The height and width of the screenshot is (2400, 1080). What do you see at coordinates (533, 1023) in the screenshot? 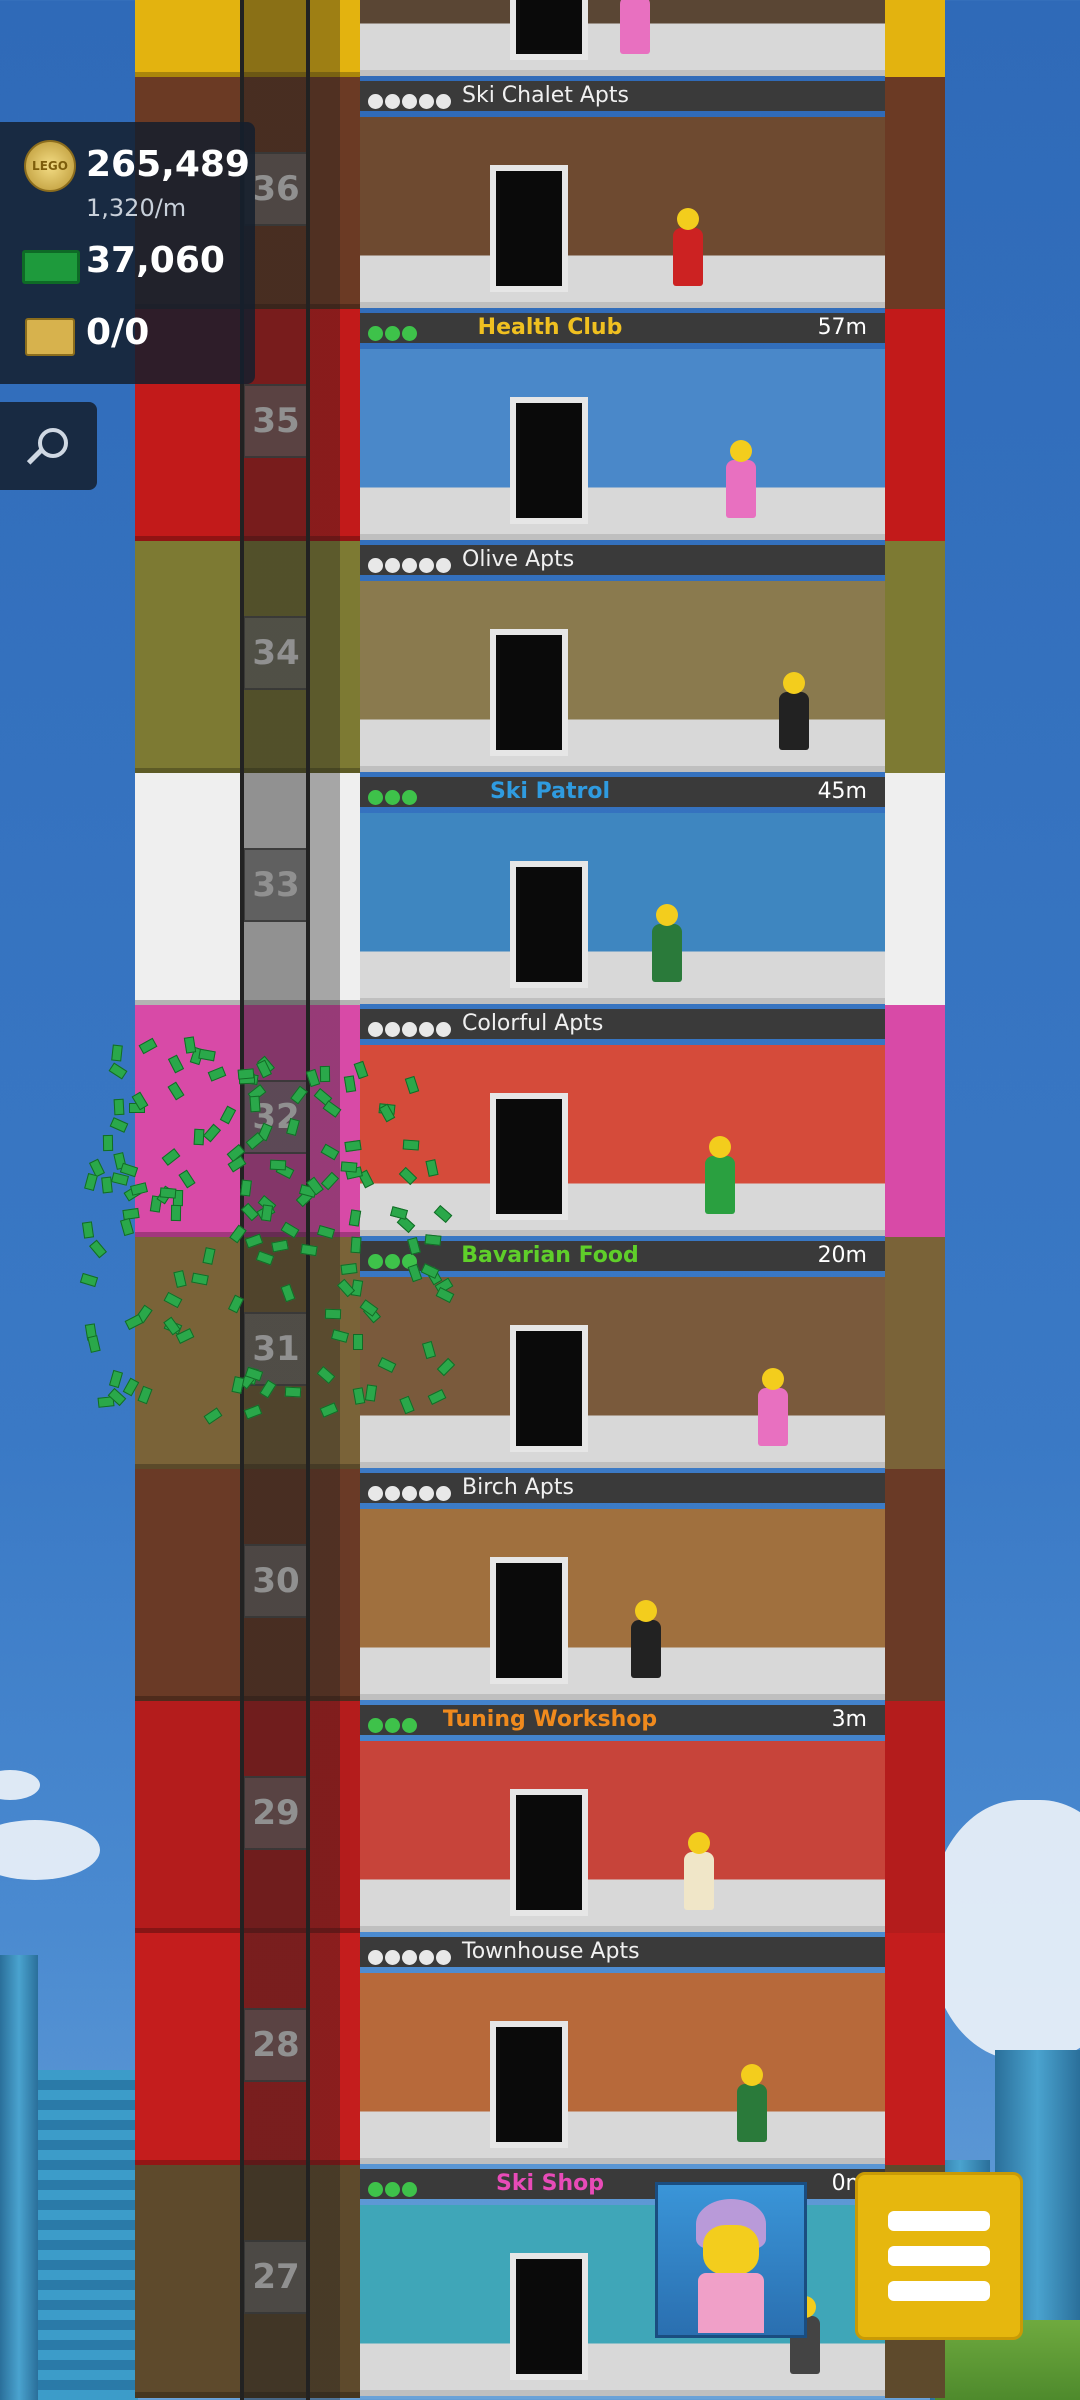
I see `floor-name: Colorful Apts` at bounding box center [533, 1023].